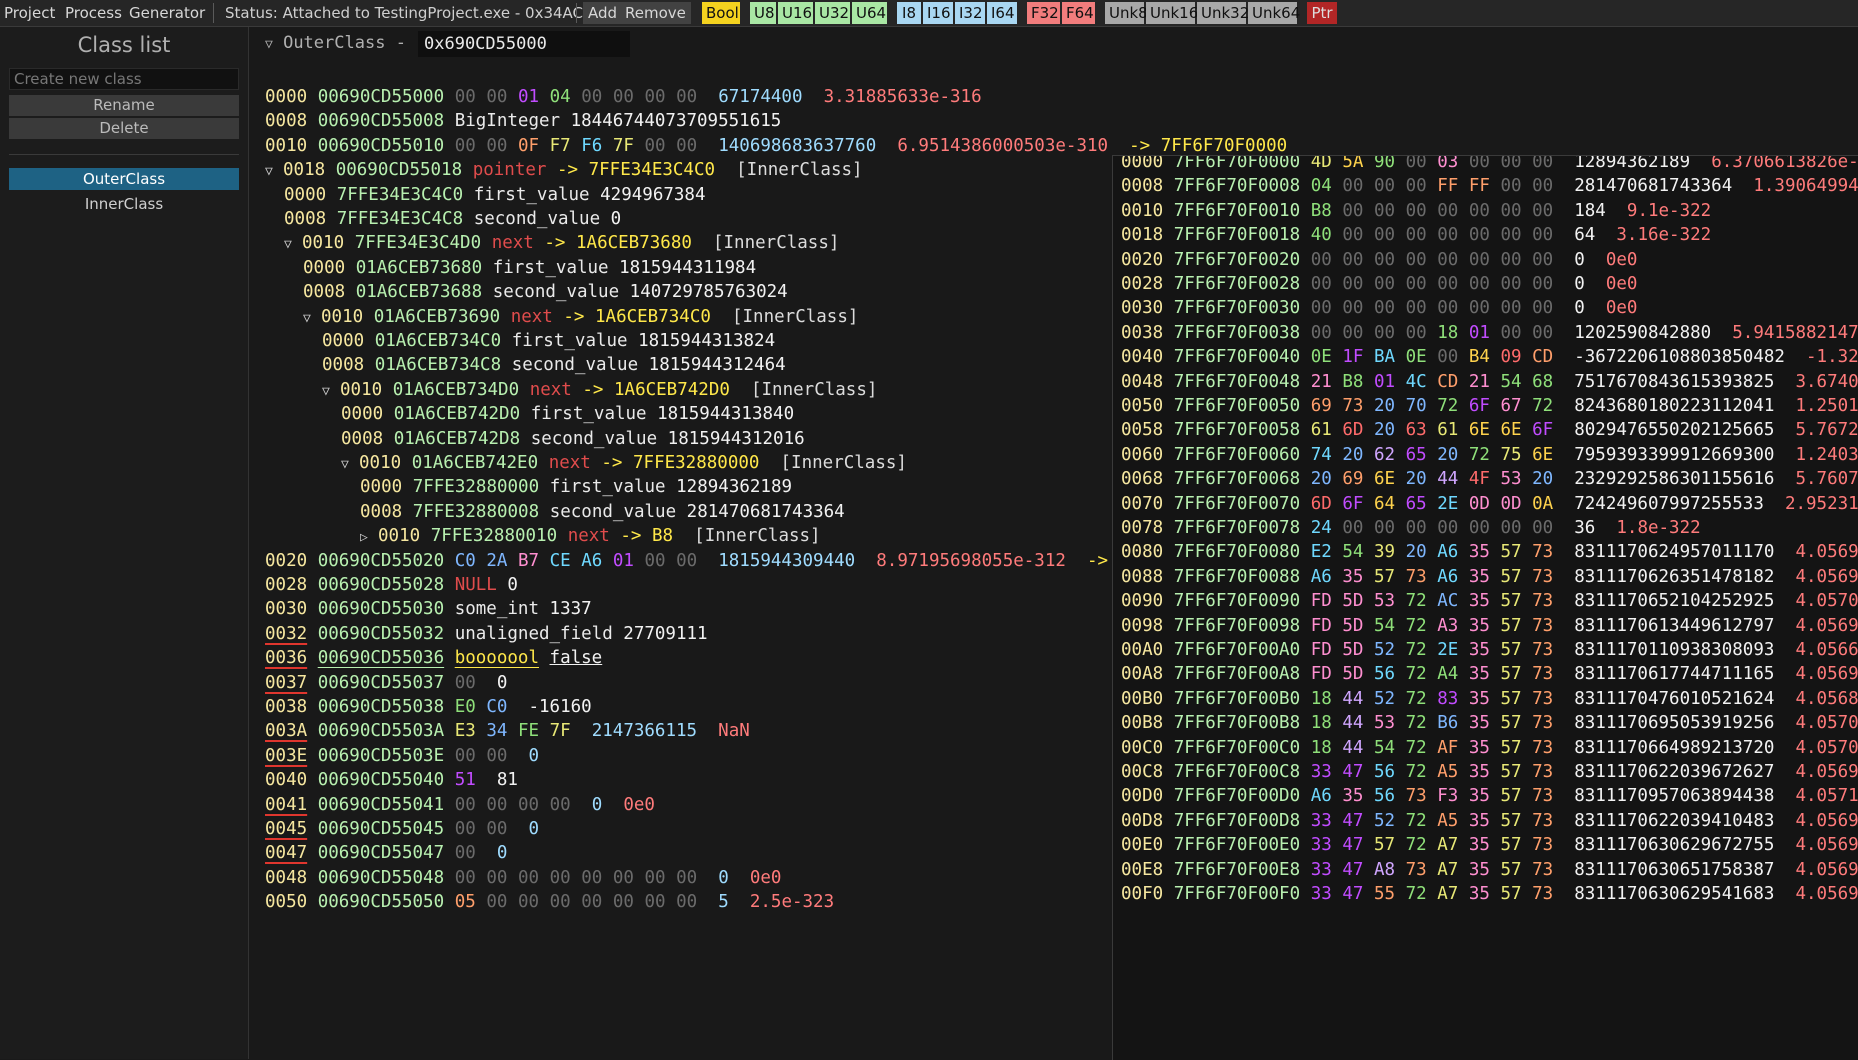  I want to click on type-button-i32: I32, so click(970, 13).